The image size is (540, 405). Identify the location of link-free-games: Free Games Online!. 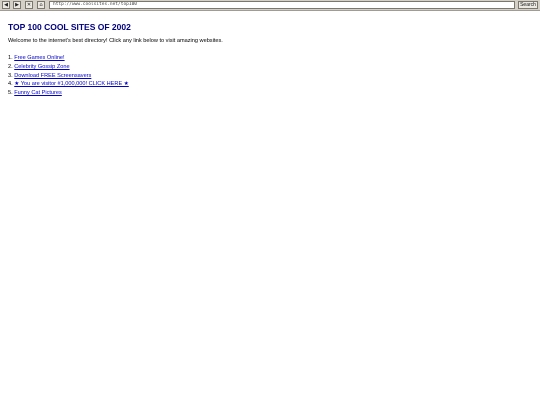
(39, 58).